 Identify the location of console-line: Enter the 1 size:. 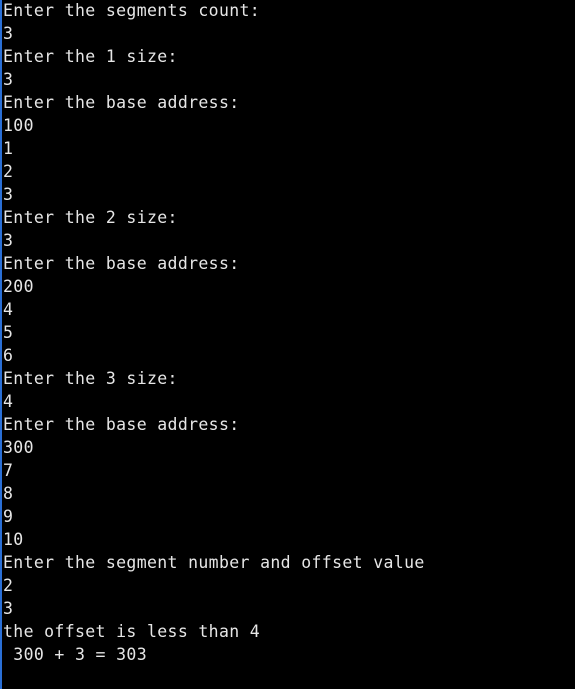
(90, 56).